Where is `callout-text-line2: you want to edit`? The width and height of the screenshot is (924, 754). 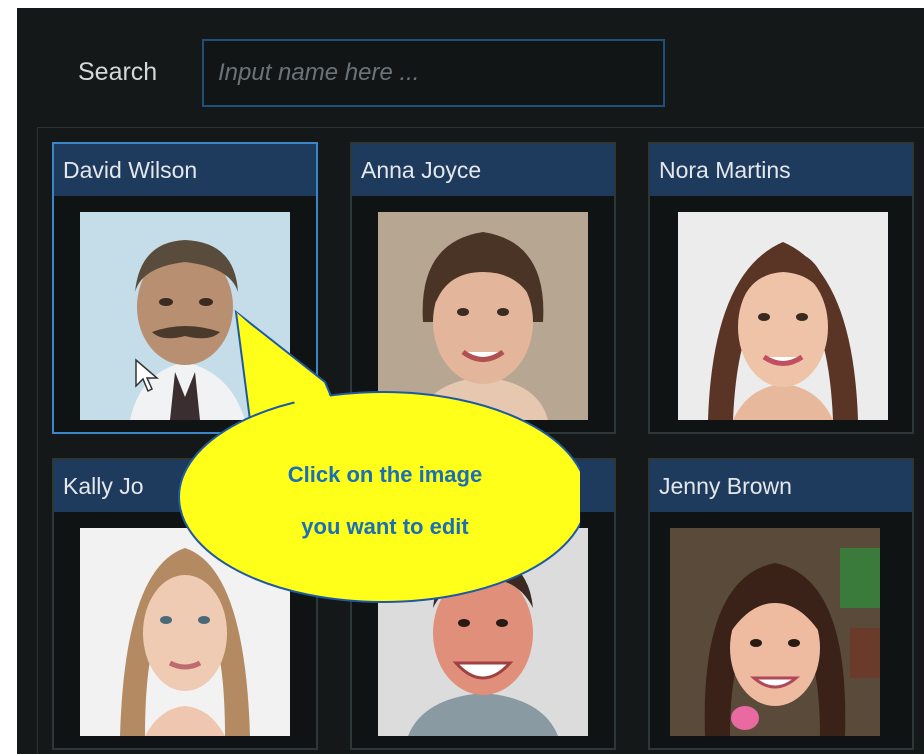 callout-text-line2: you want to edit is located at coordinates (385, 526).